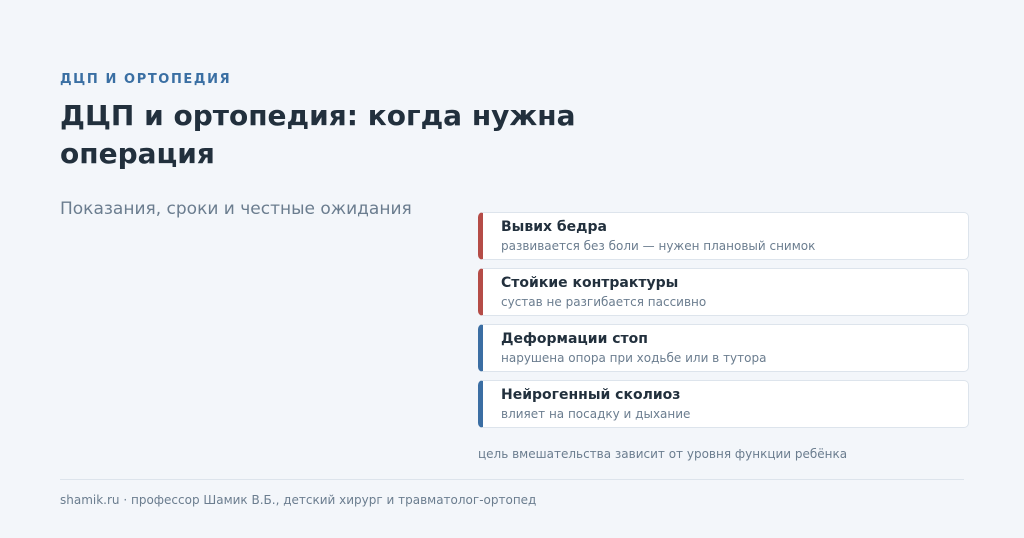 The image size is (1024, 538). I want to click on indication-description: нарушена опора при ходьбе или в тутора, so click(634, 358).